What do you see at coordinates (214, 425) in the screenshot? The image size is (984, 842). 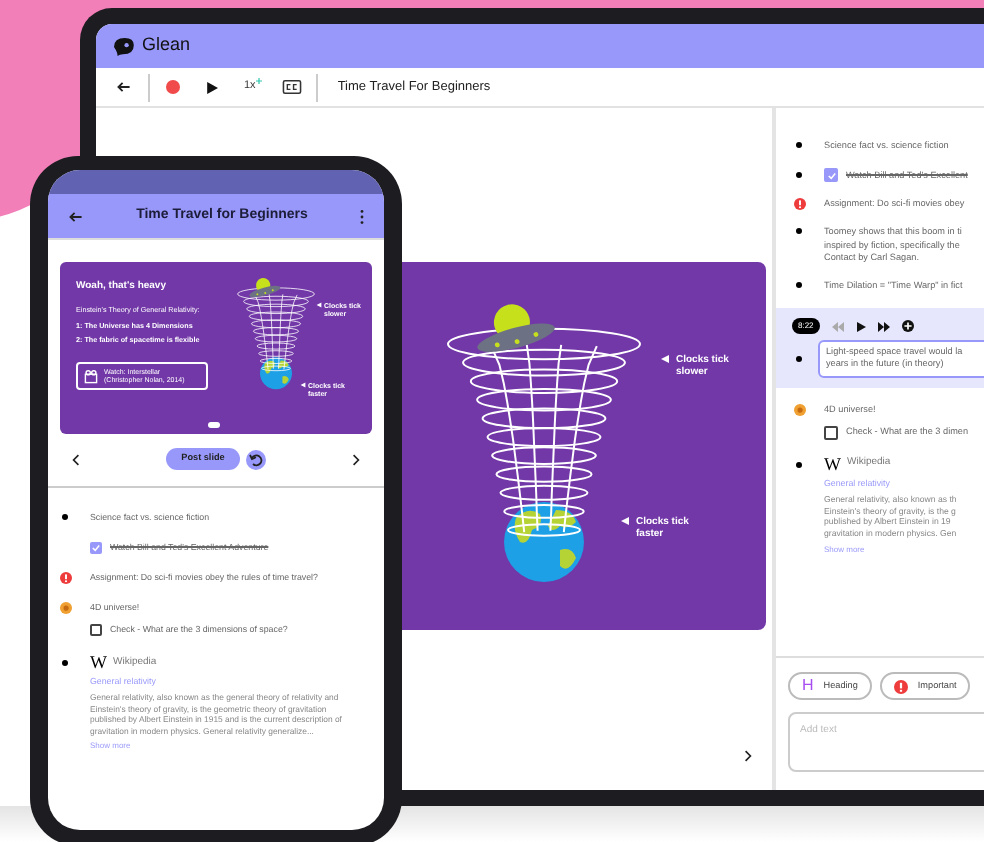 I see `pager-icon` at bounding box center [214, 425].